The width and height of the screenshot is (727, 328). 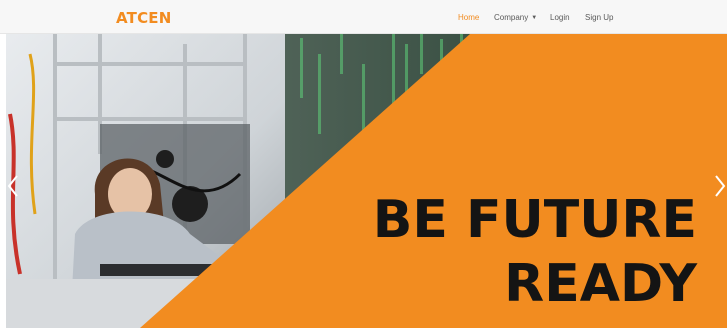 What do you see at coordinates (3, 181) in the screenshot?
I see `page-left-margin` at bounding box center [3, 181].